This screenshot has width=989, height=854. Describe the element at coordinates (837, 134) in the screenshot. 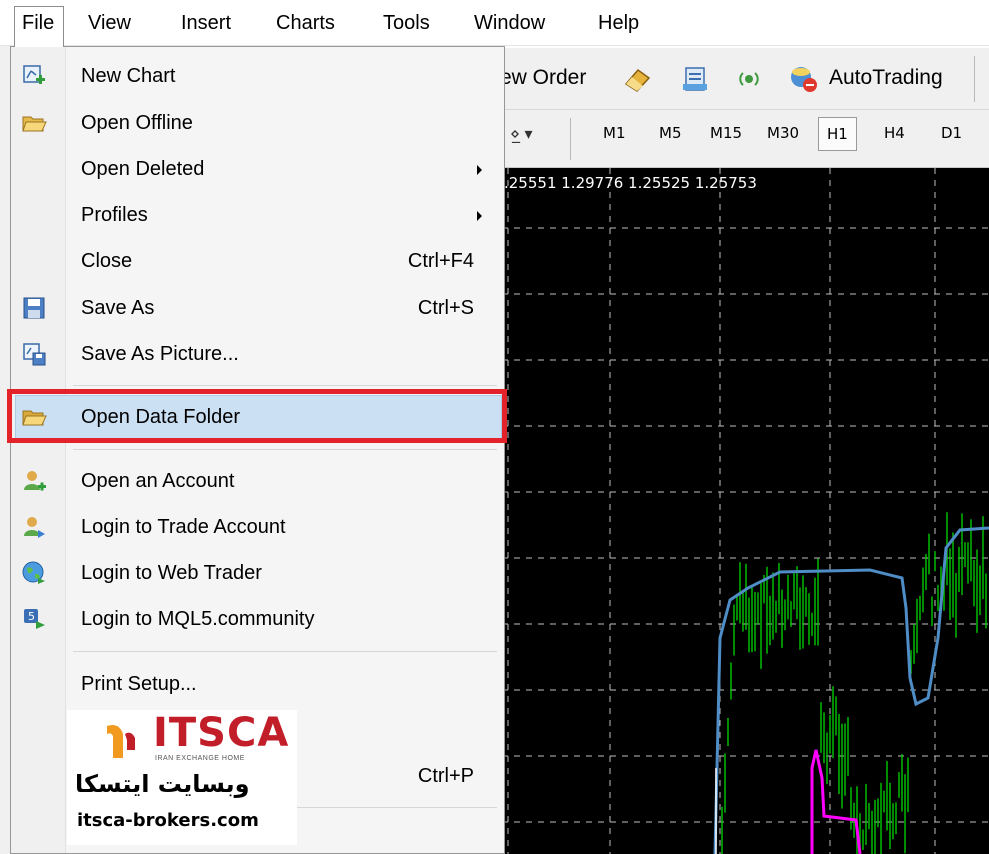

I see `timeframe-h1: H1` at that location.